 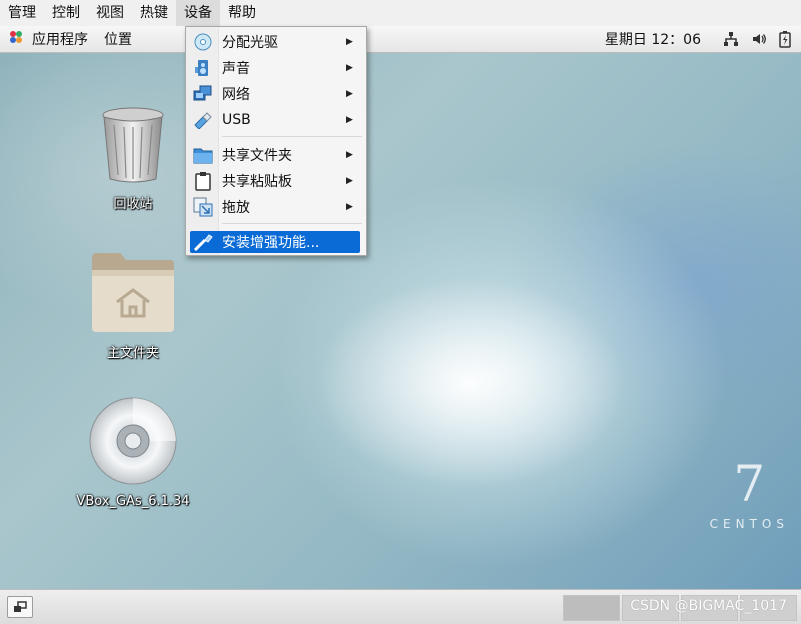 What do you see at coordinates (16, 39) in the screenshot?
I see `applications-icon` at bounding box center [16, 39].